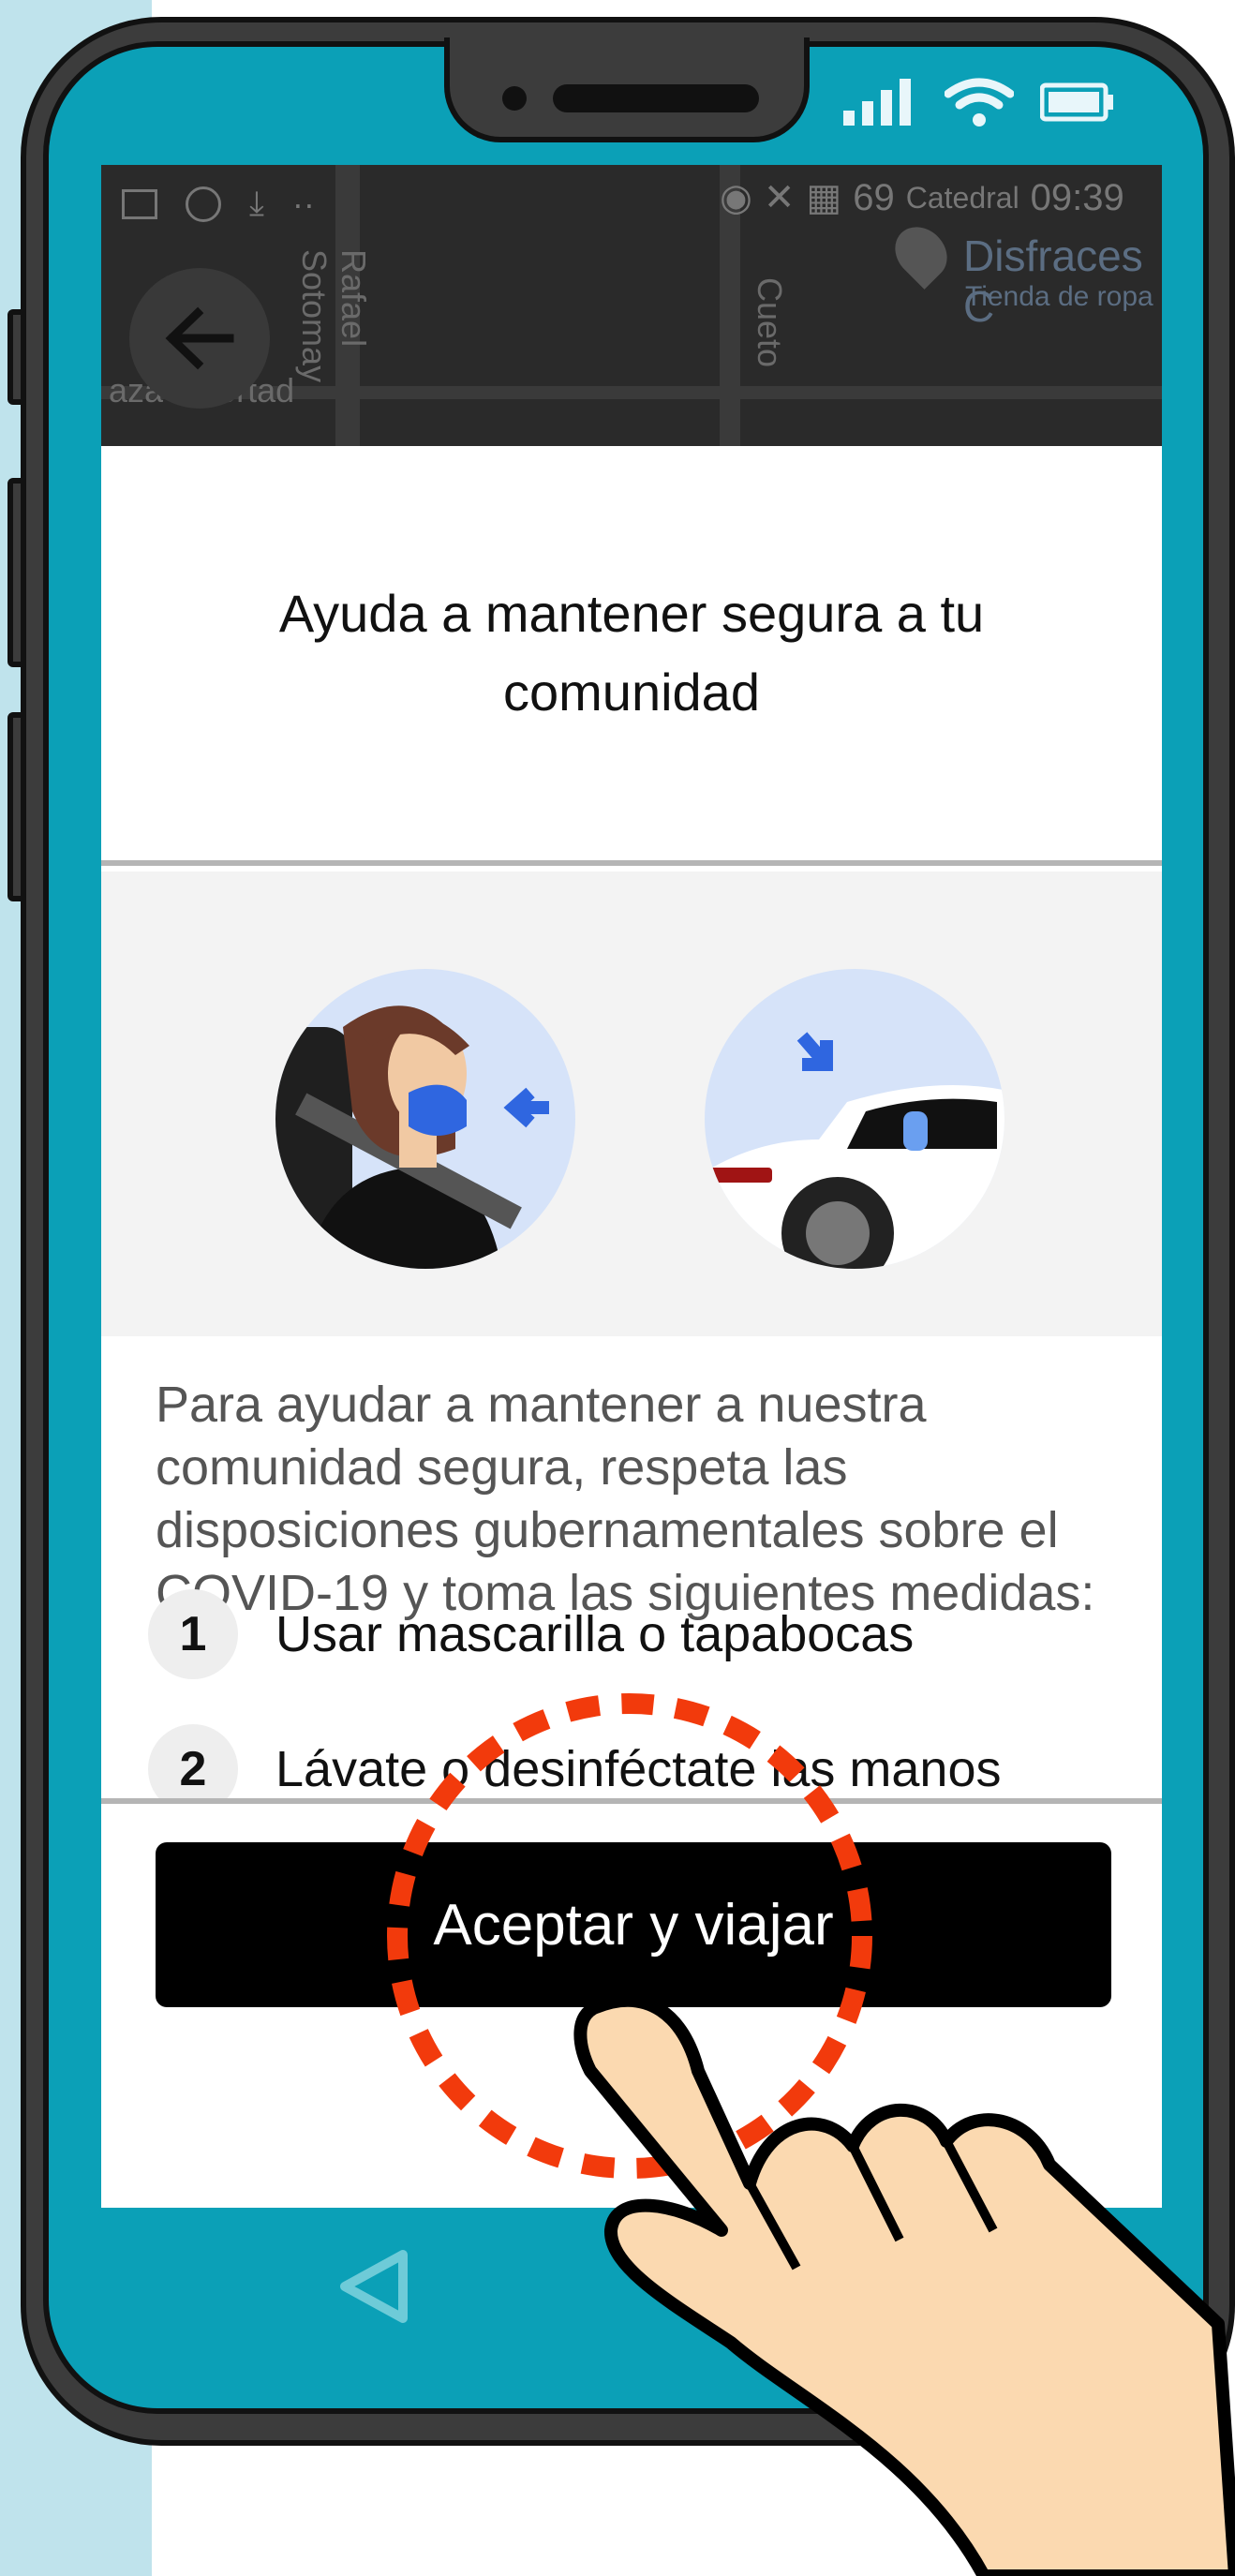 The width and height of the screenshot is (1235, 2576). Describe the element at coordinates (218, 204) in the screenshot. I see `phone-status-bar: ⤓ ··` at that location.